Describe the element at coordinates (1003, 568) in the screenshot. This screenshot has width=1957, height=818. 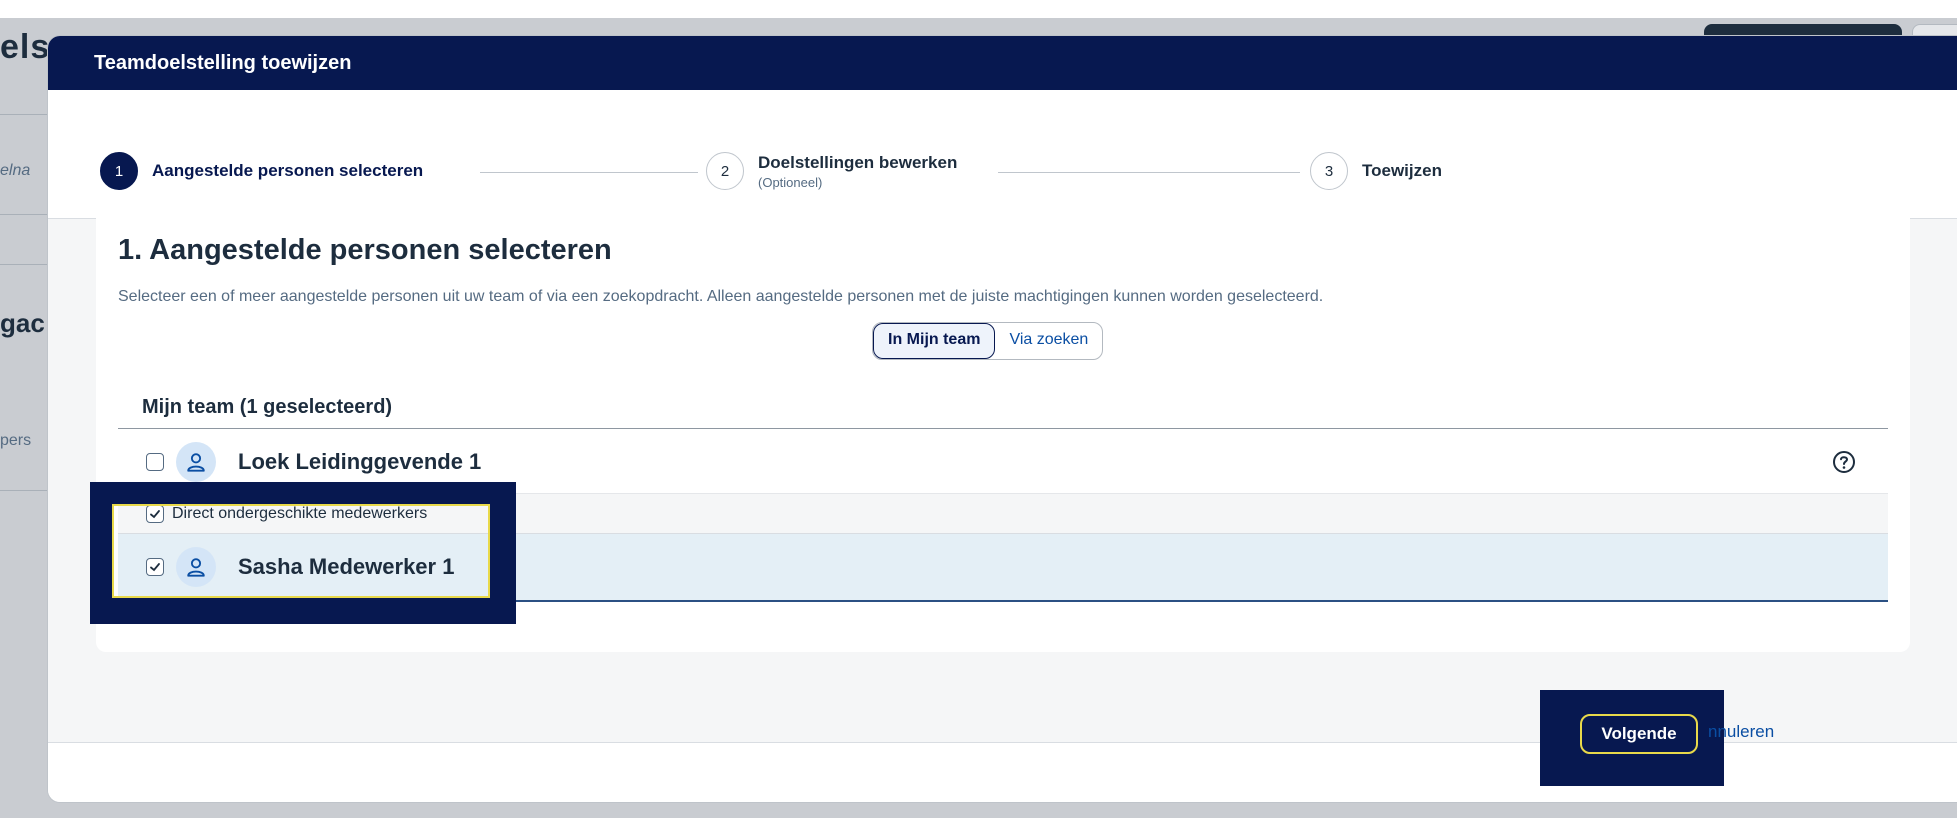
I see `team-member-row-selected: Sasha Medewerker 1` at that location.